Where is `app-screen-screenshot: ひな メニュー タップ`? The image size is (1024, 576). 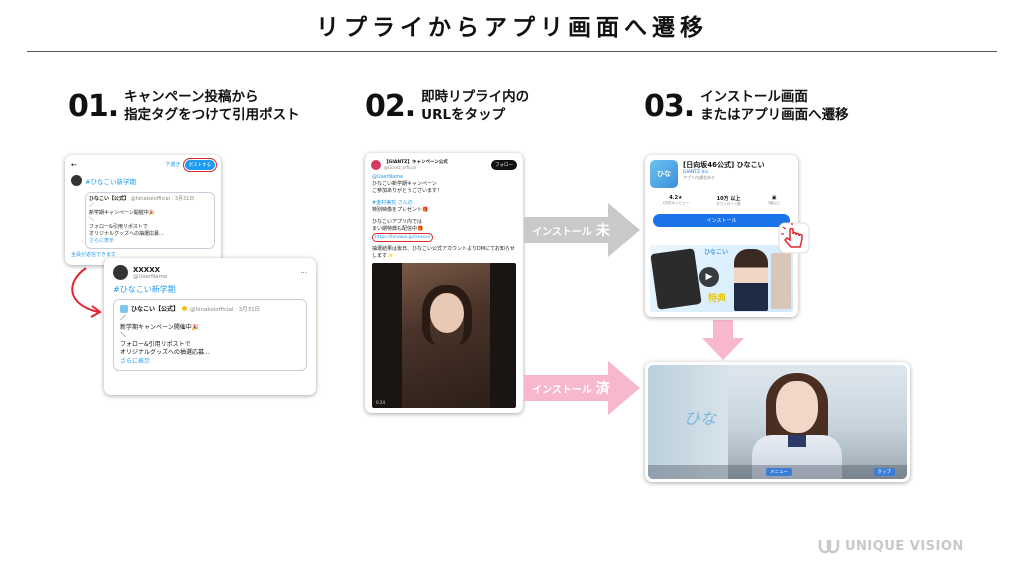 app-screen-screenshot: ひな メニュー タップ is located at coordinates (777, 422).